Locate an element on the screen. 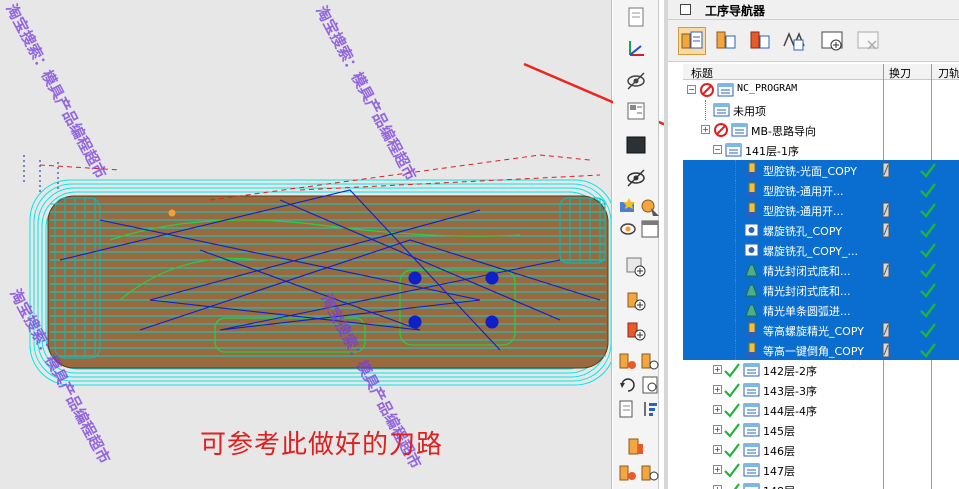  view-eye-icon is located at coordinates (628, 229).